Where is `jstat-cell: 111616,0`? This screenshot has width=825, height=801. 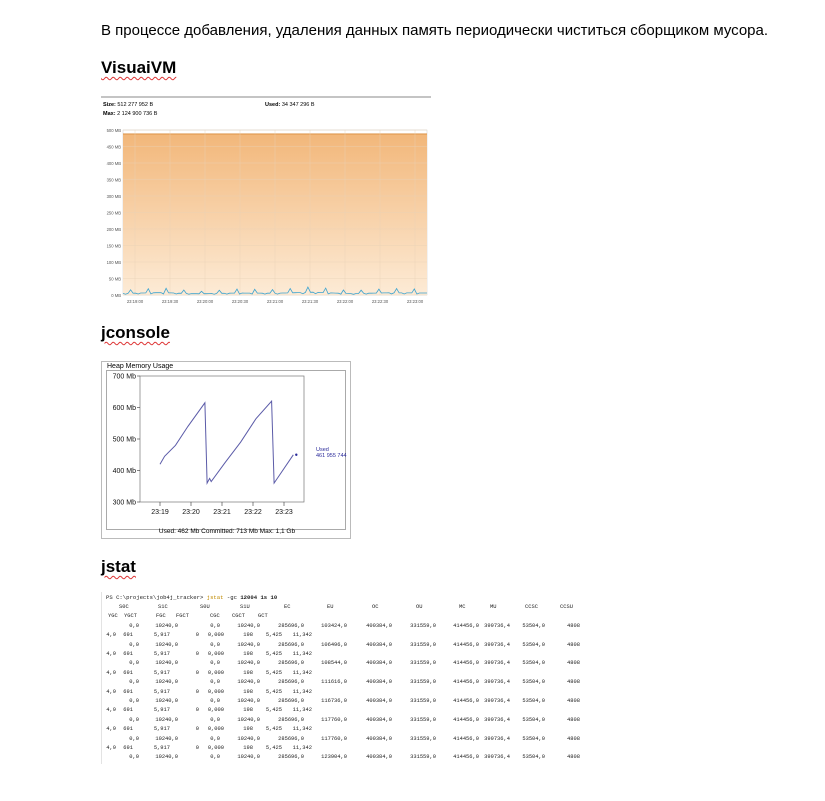
jstat-cell: 111616,0 is located at coordinates (334, 682).